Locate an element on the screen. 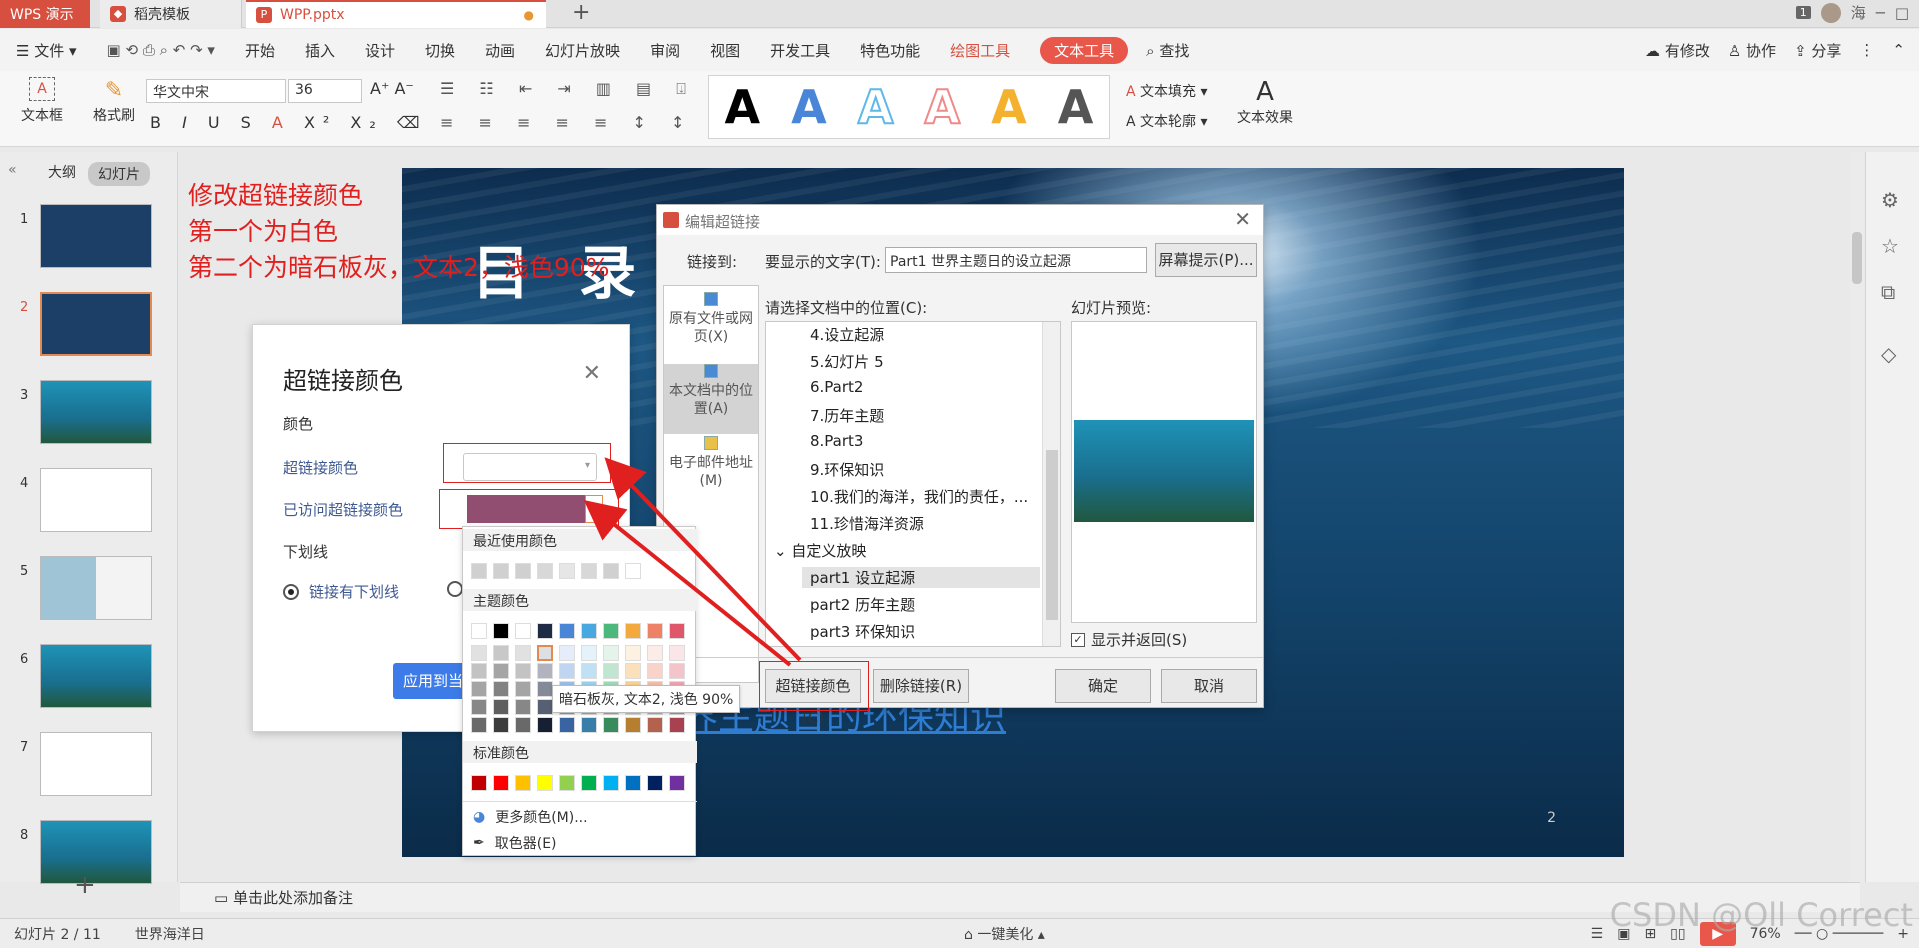  list-buttons: ☰ ☷ ⇤ ⇥ ▥ ▤ ⍗ is located at coordinates (568, 89).